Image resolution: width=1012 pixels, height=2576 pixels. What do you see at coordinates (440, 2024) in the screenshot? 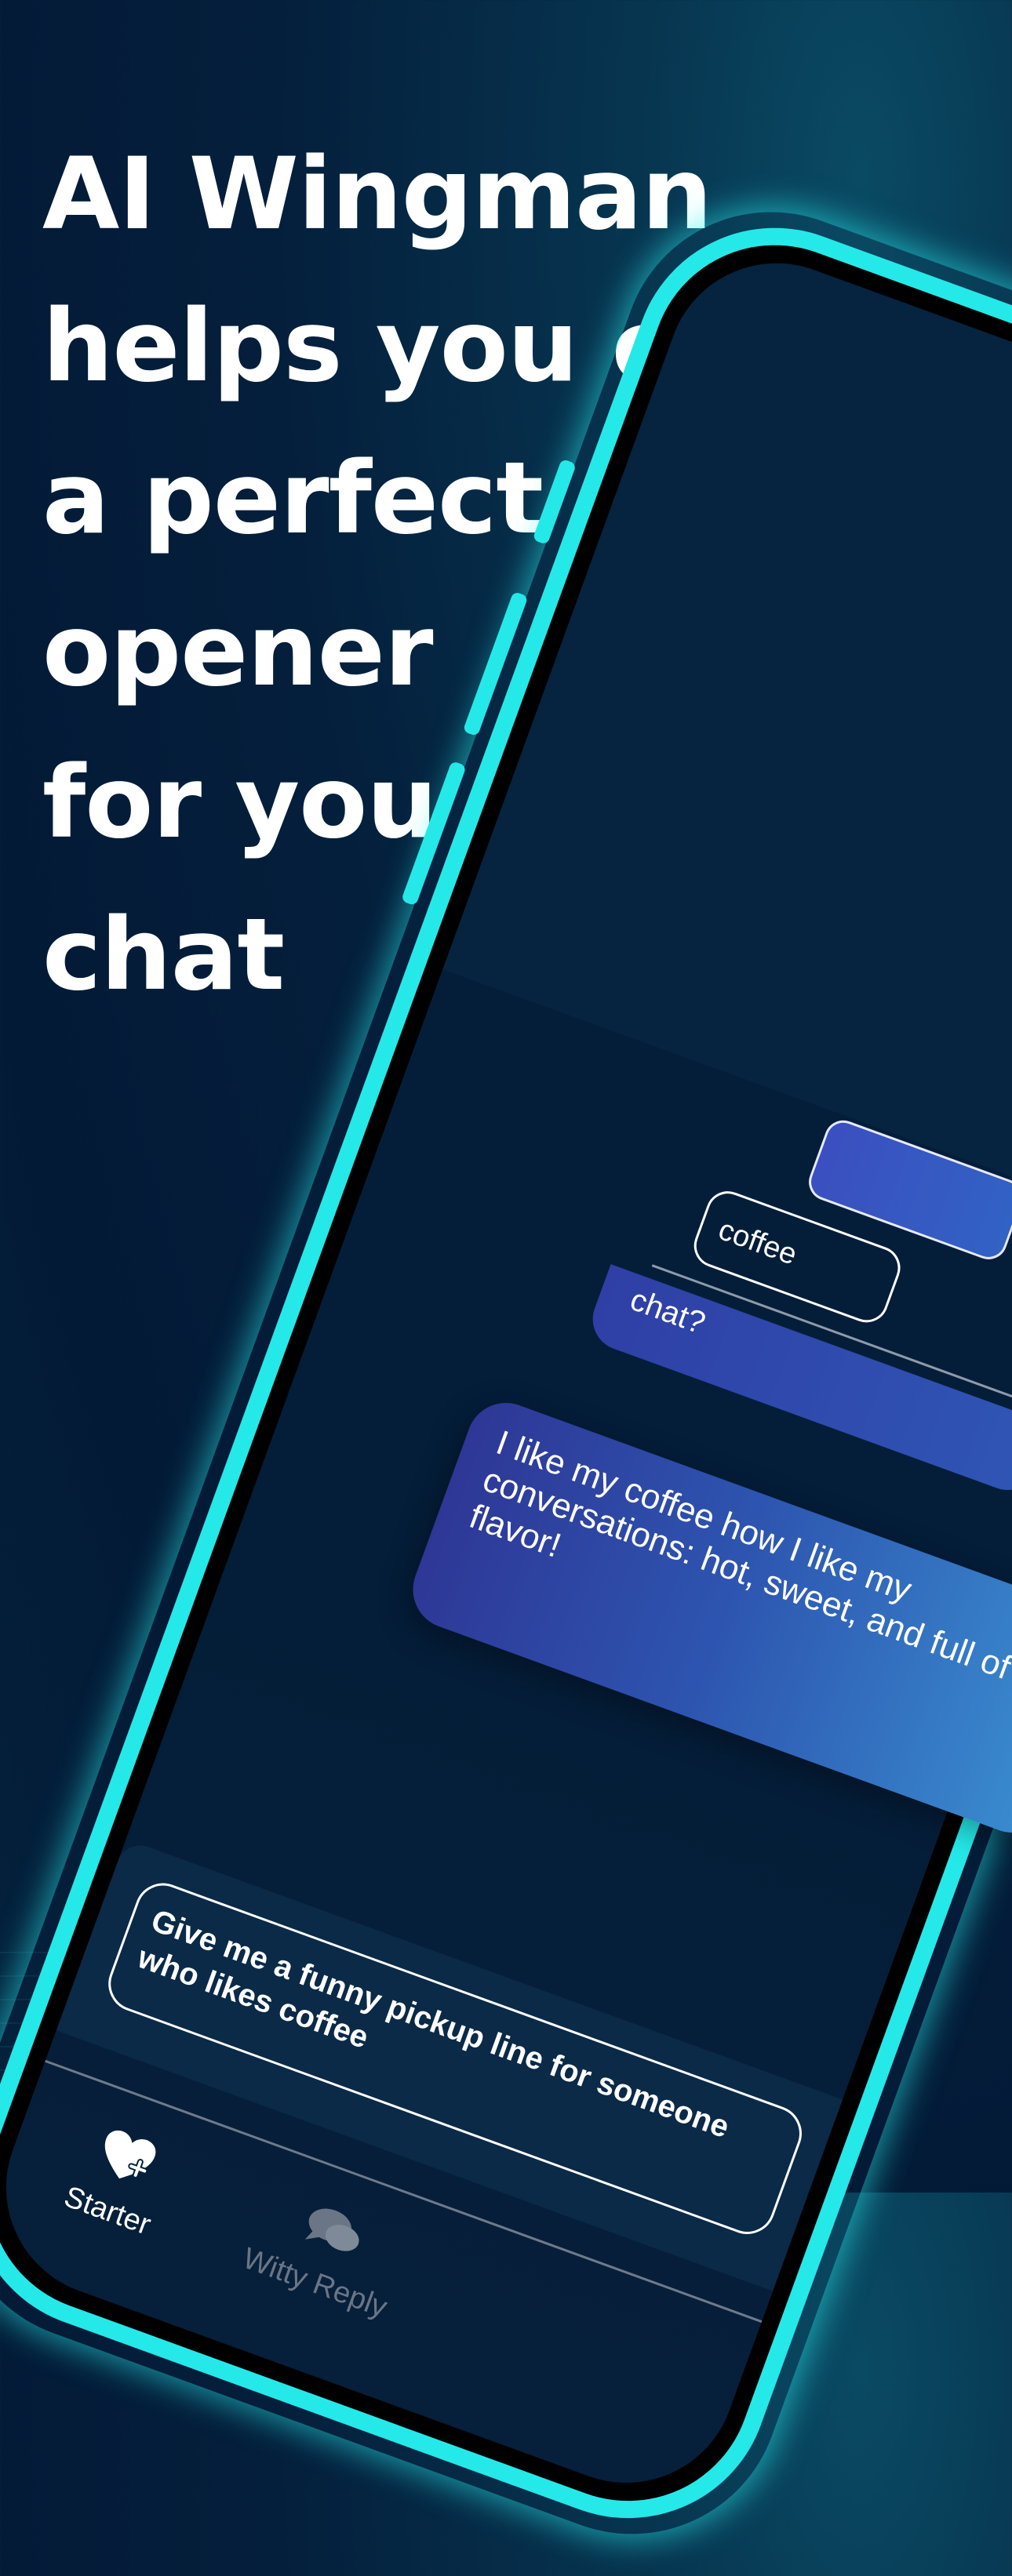
I see `prompt-input-line-1: Give me a funny pickup line for someone` at bounding box center [440, 2024].